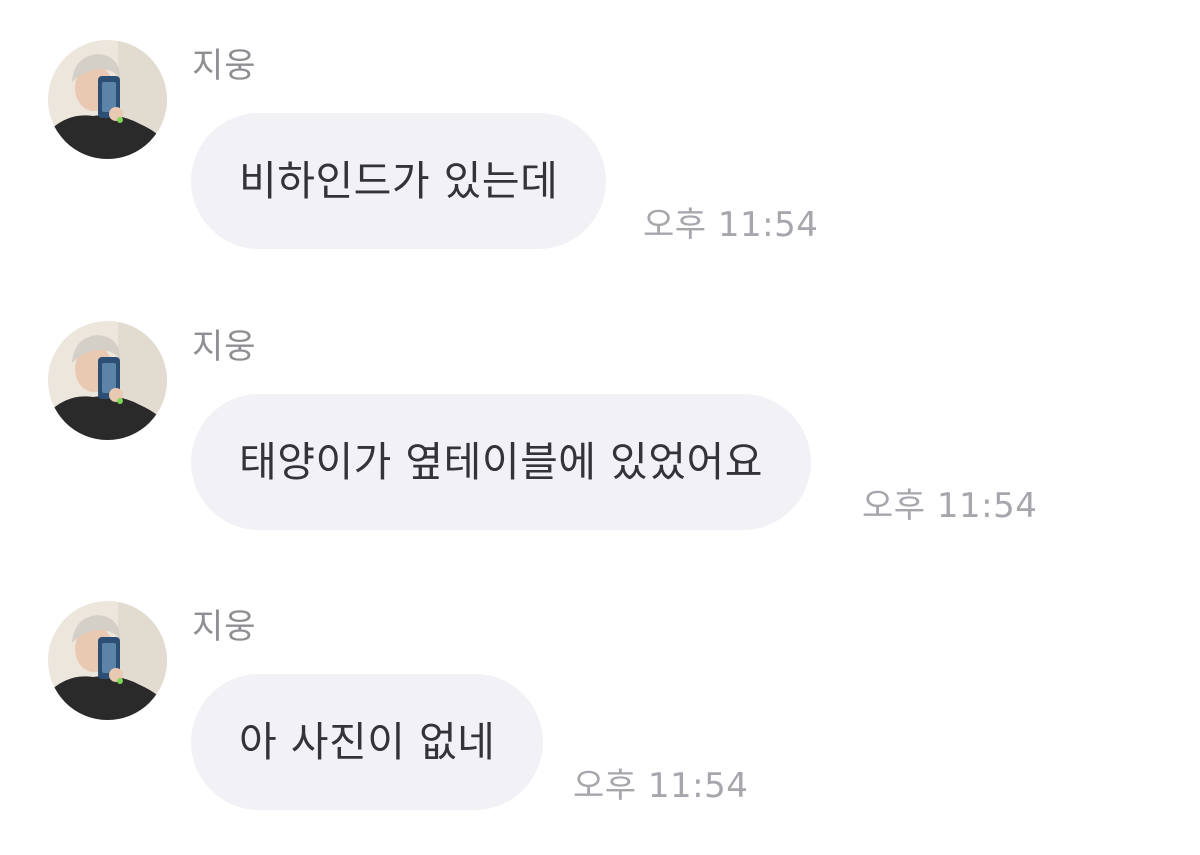 The image size is (1200, 855). What do you see at coordinates (501, 462) in the screenshot?
I see `message-bubble: 태양이가 옆테이블에 있었어요` at bounding box center [501, 462].